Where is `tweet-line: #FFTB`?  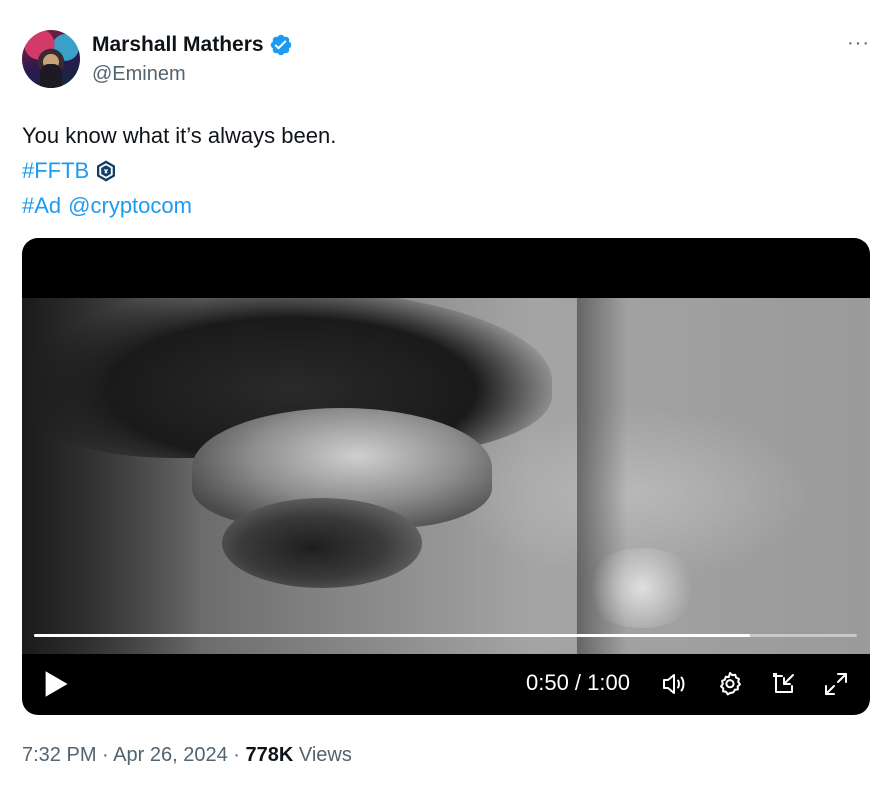 tweet-line: #FFTB is located at coordinates (179, 170).